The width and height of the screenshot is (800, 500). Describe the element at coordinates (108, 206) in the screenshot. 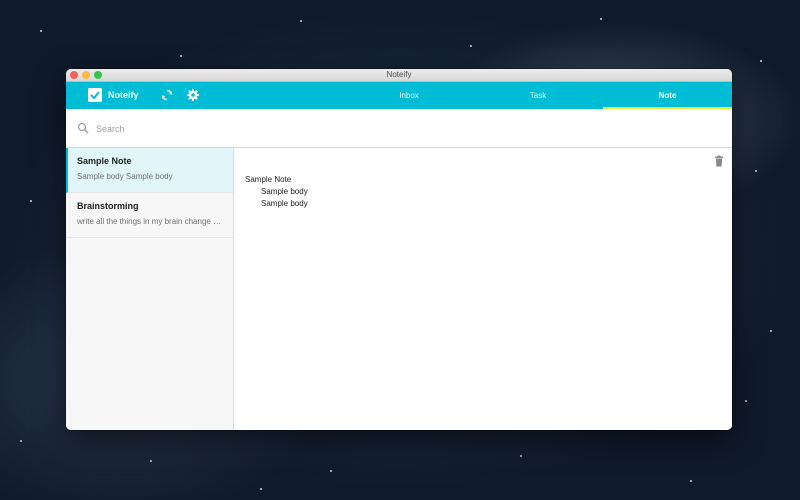

I see `note-title: Brainstorming` at that location.